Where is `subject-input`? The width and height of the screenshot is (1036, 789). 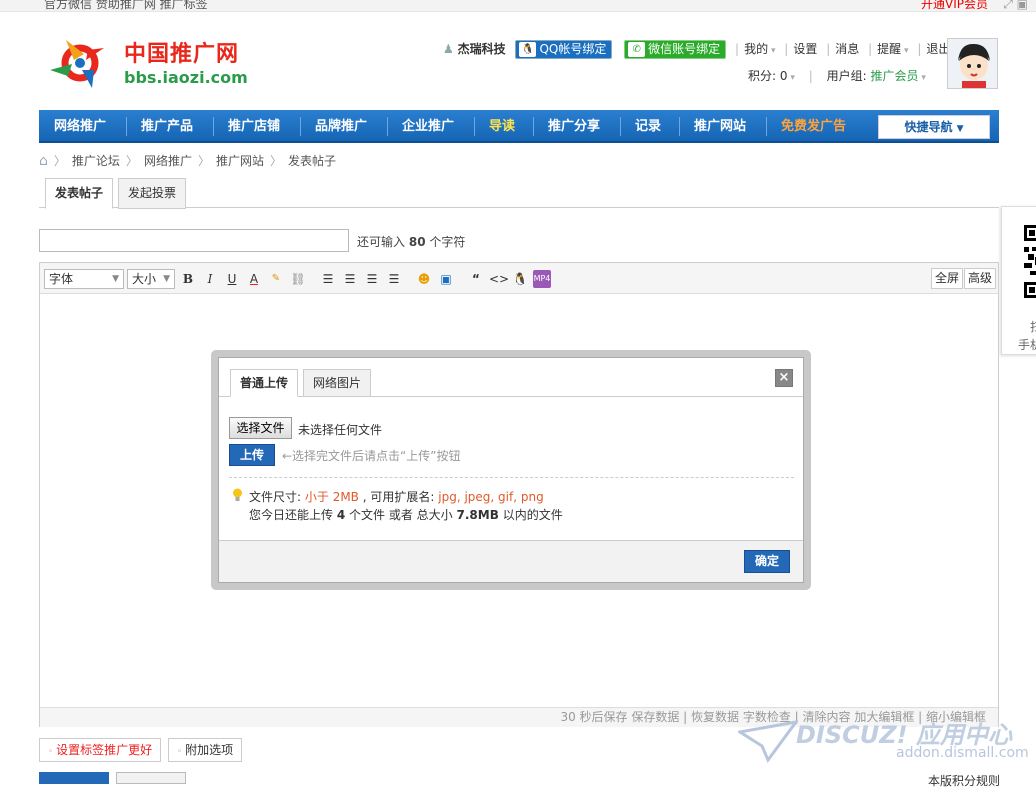 subject-input is located at coordinates (194, 240).